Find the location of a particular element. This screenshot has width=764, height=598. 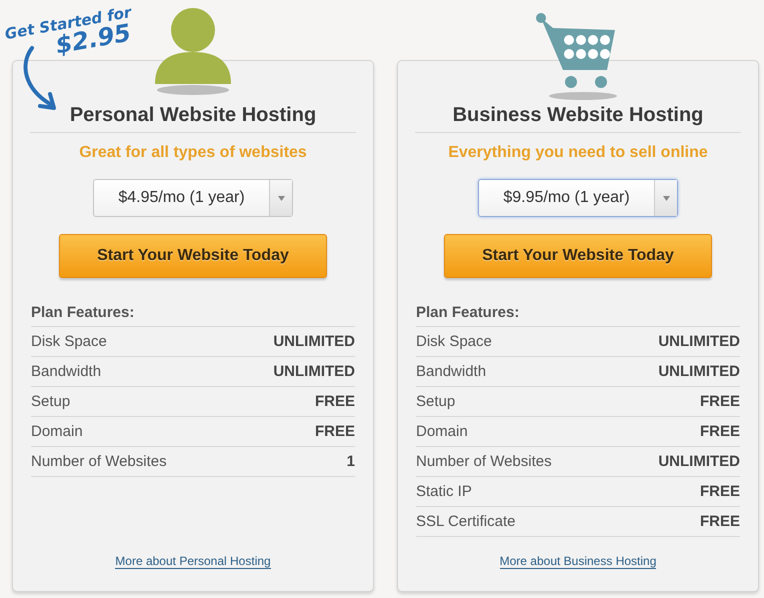

plan-title: Personal Website Hosting is located at coordinates (193, 118).